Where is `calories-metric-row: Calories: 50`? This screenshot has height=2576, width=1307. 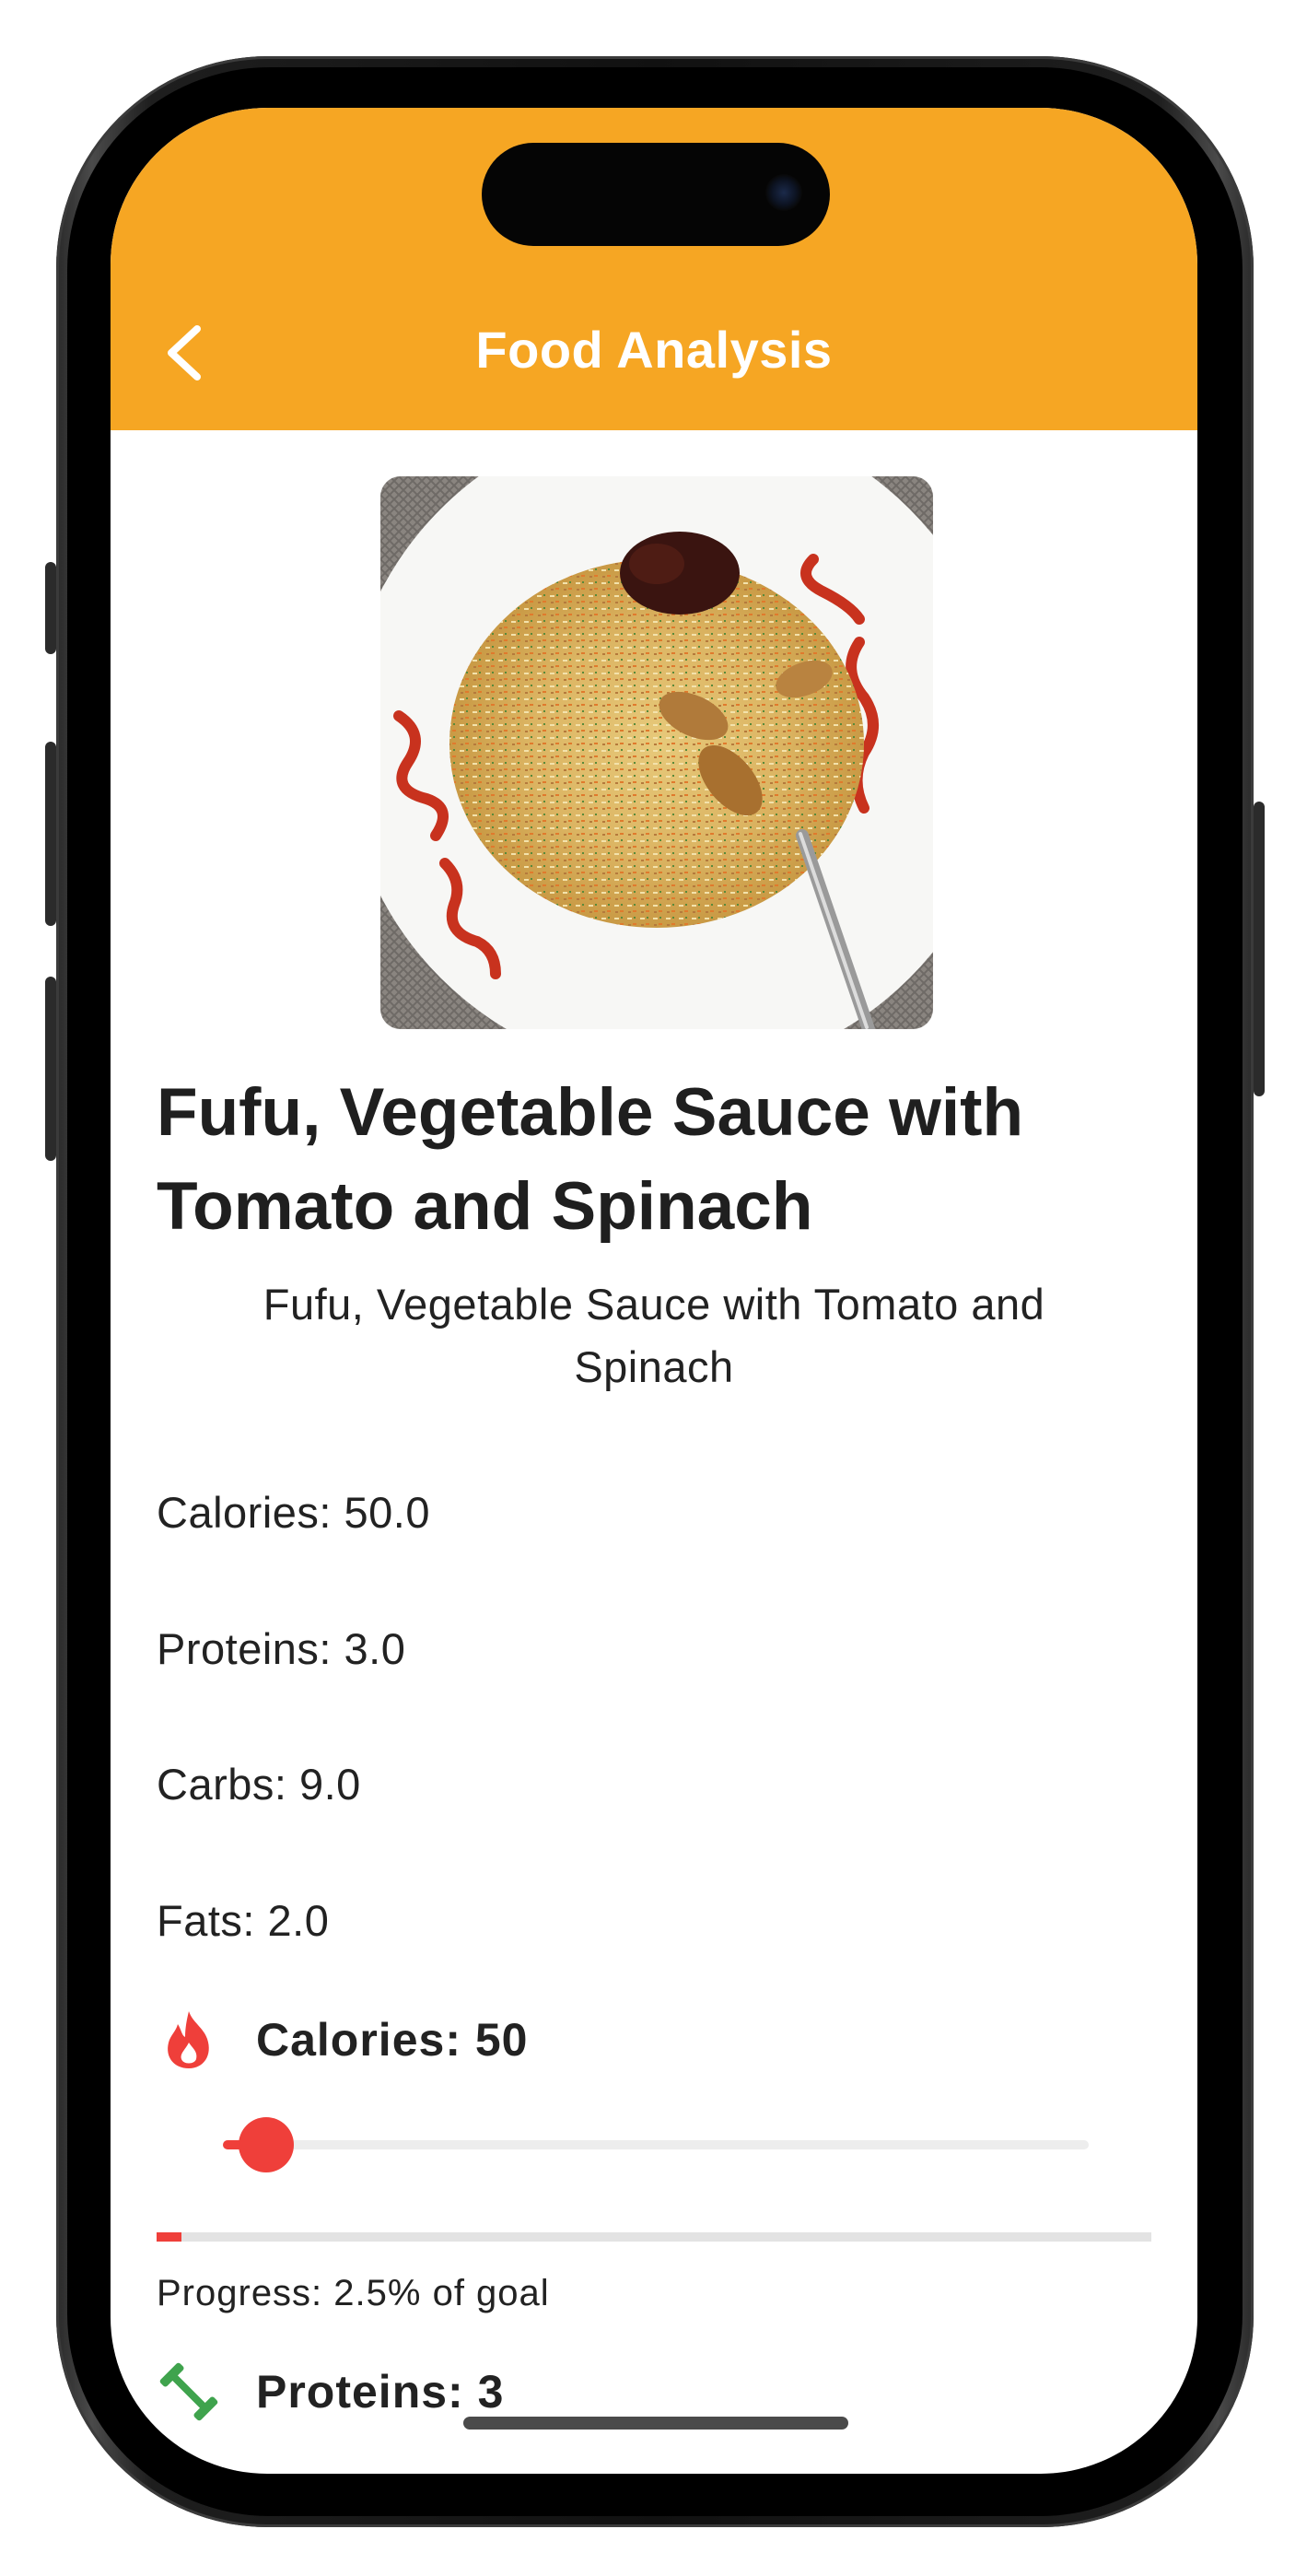
calories-metric-row: Calories: 50 is located at coordinates (343, 2040).